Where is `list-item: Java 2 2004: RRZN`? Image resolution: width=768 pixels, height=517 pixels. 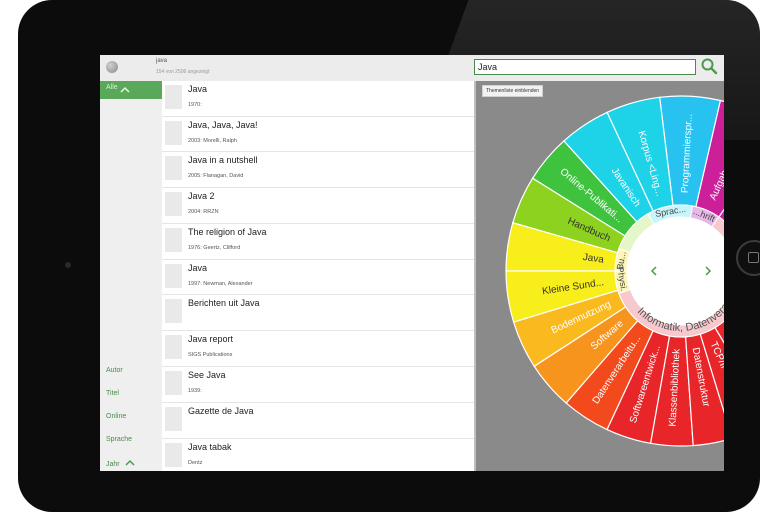 list-item: Java 2 2004: RRZN is located at coordinates (318, 206).